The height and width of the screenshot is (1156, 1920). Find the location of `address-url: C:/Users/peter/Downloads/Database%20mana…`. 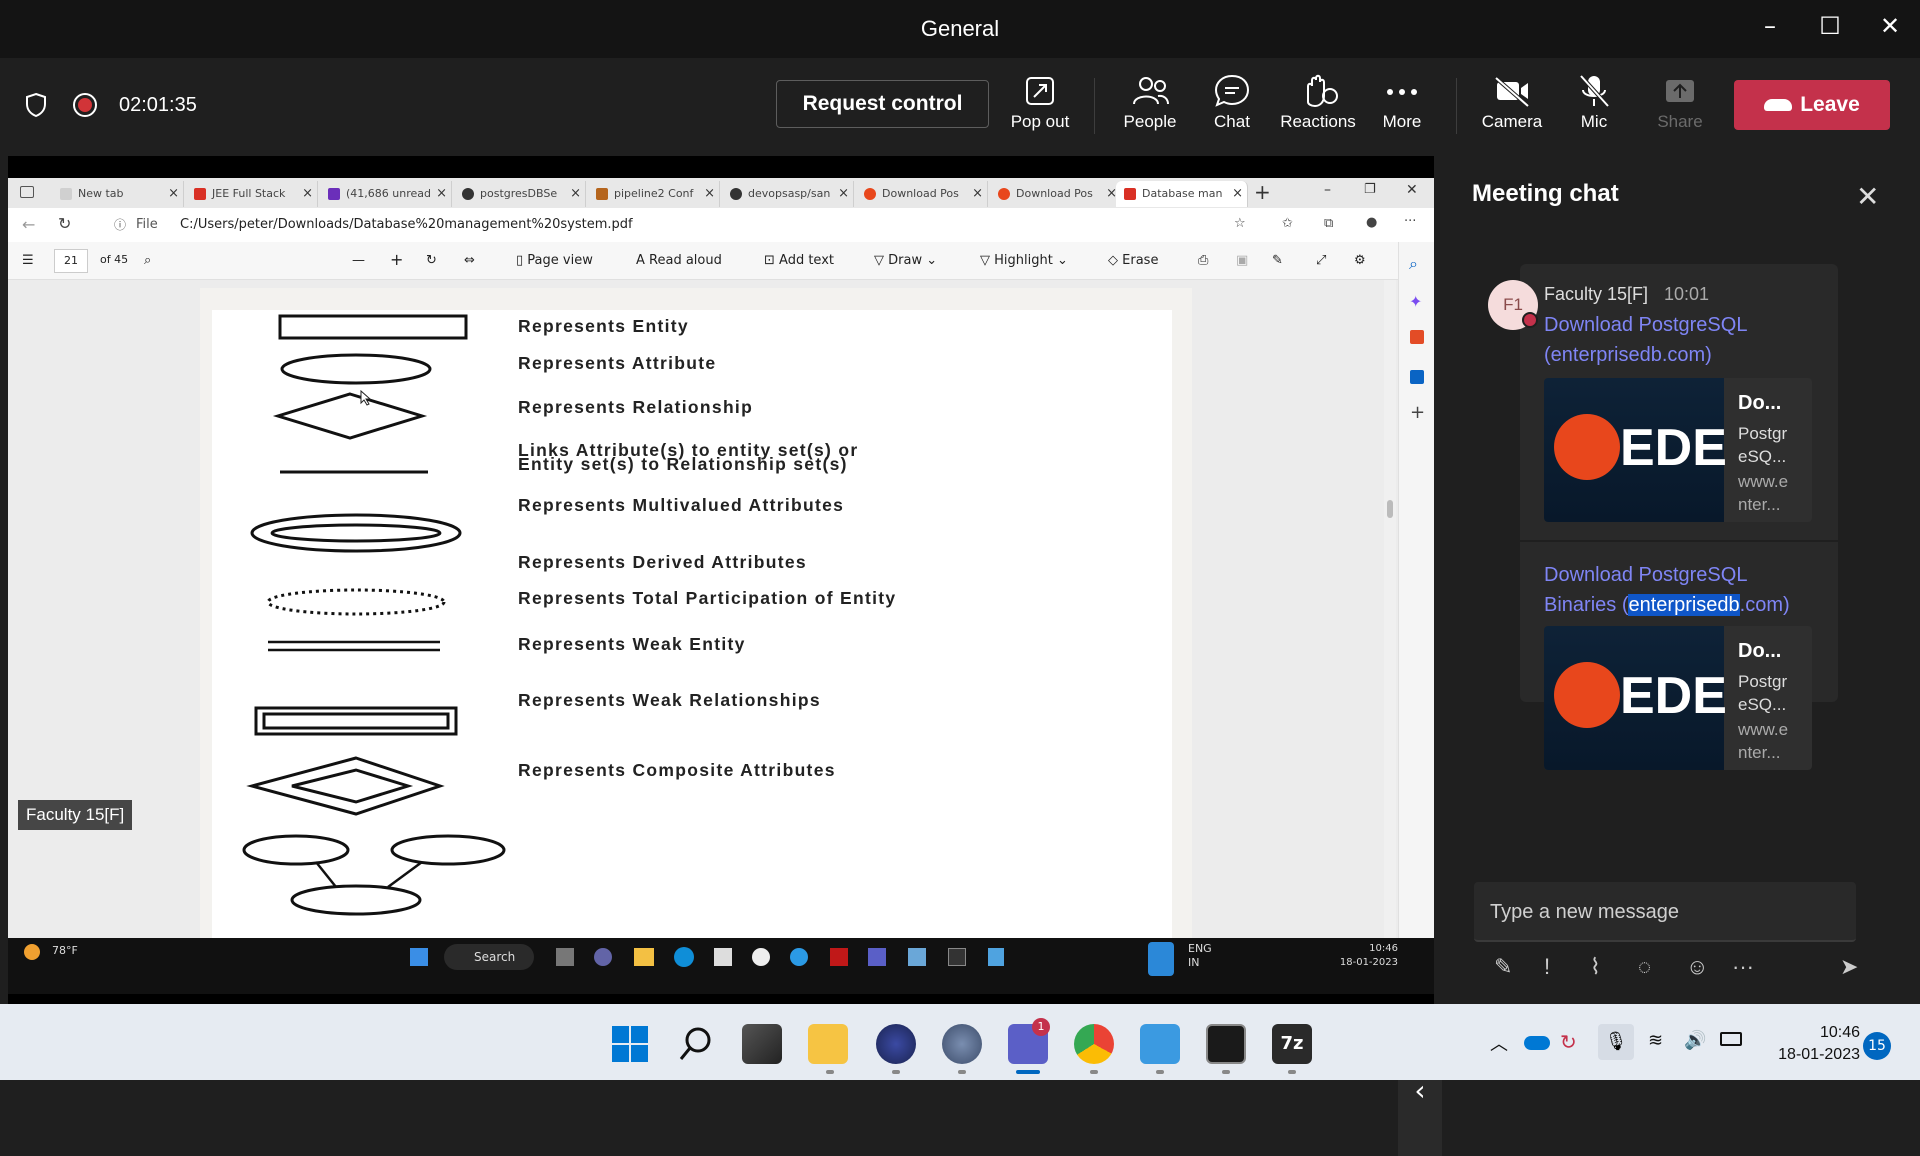

address-url: C:/Users/peter/Downloads/Database%20mana… is located at coordinates (406, 224).